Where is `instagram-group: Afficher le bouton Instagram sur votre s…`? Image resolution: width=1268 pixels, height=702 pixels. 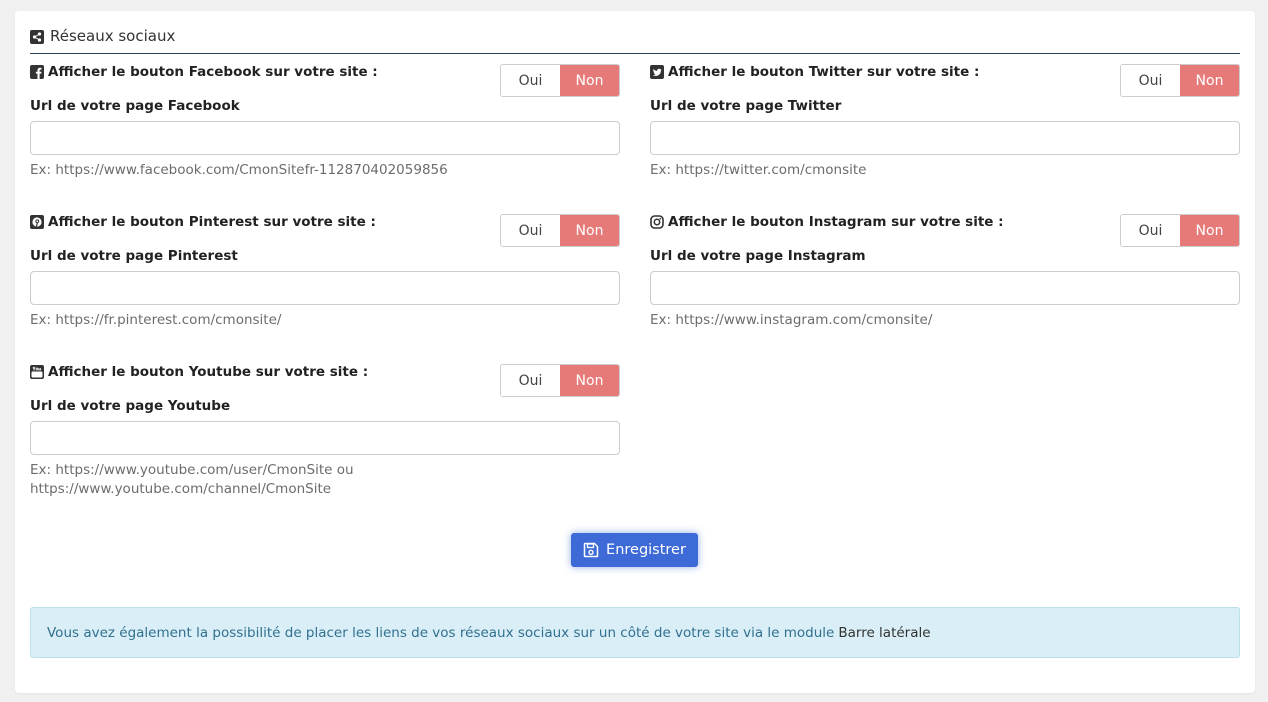
instagram-group: Afficher le bouton Instagram sur votre s… is located at coordinates (945, 272).